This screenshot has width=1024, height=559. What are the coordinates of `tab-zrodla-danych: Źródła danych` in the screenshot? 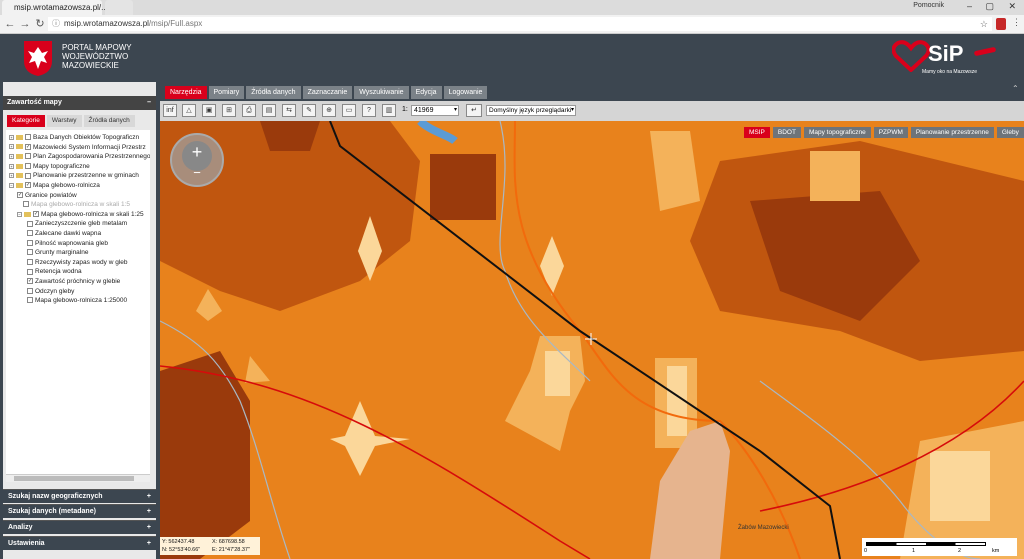 It's located at (109, 121).